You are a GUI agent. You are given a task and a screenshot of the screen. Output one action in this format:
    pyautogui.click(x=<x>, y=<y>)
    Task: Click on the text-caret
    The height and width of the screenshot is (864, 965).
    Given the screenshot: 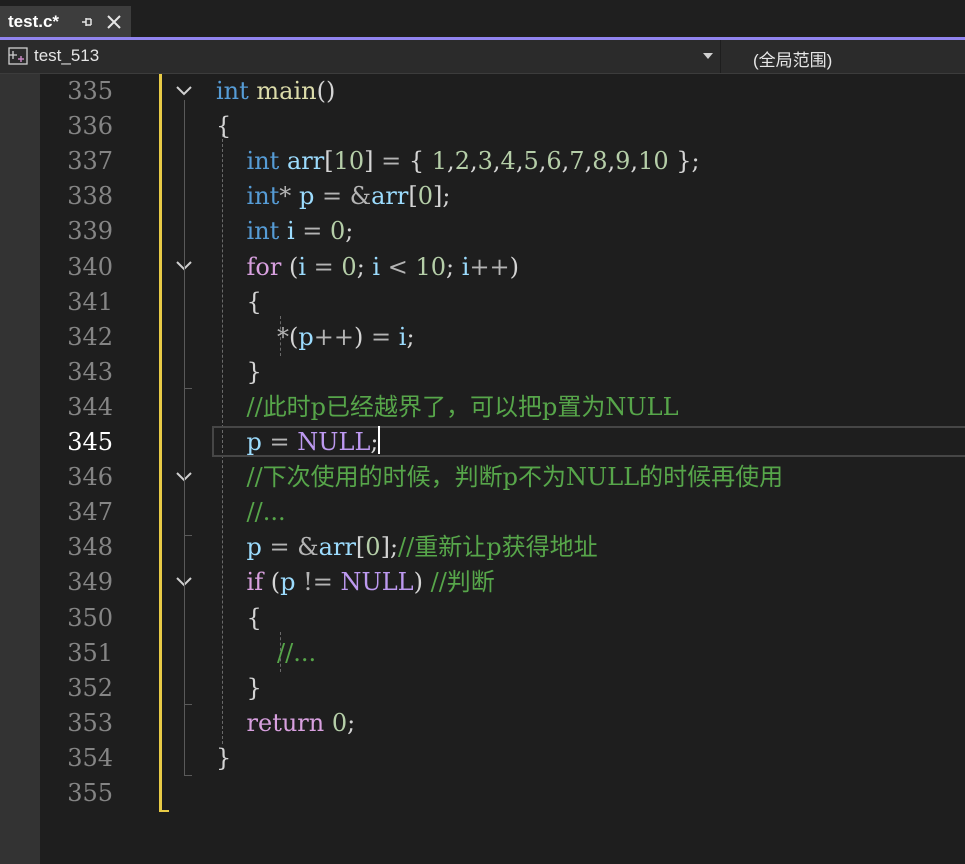 What is the action you would take?
    pyautogui.click(x=379, y=440)
    